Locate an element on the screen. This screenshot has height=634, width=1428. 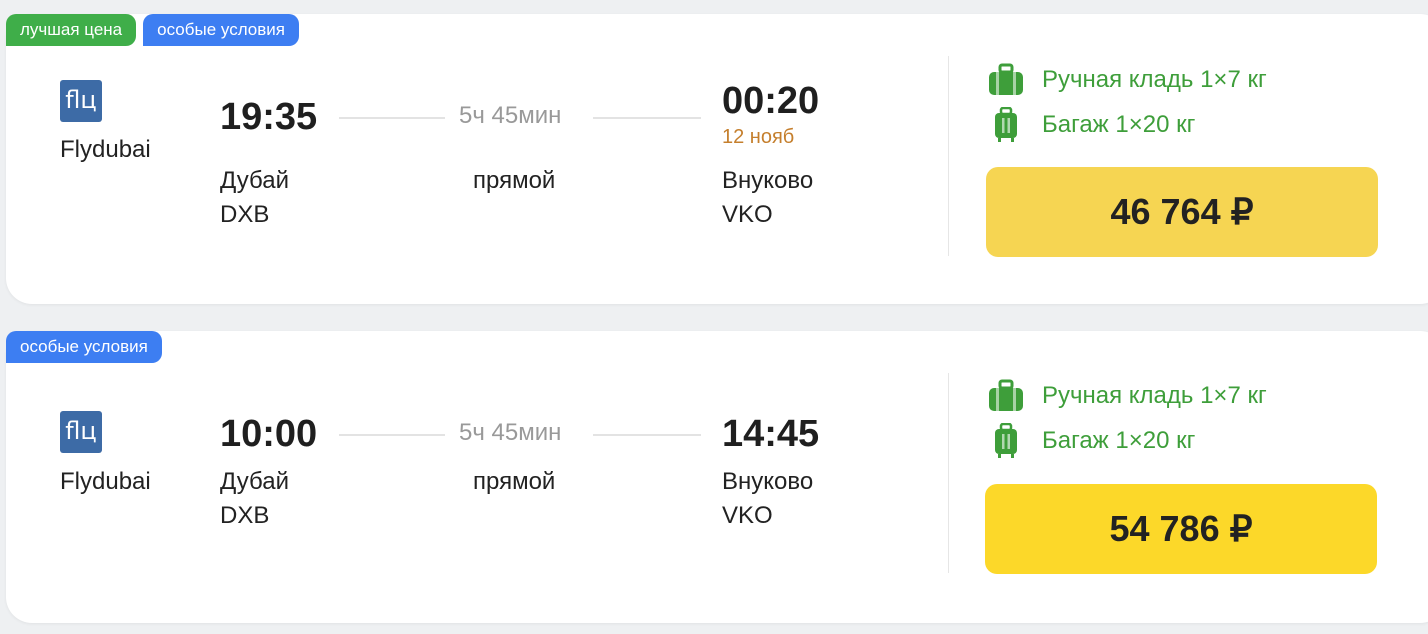
best-price-badge: лучшая цена is located at coordinates (71, 30).